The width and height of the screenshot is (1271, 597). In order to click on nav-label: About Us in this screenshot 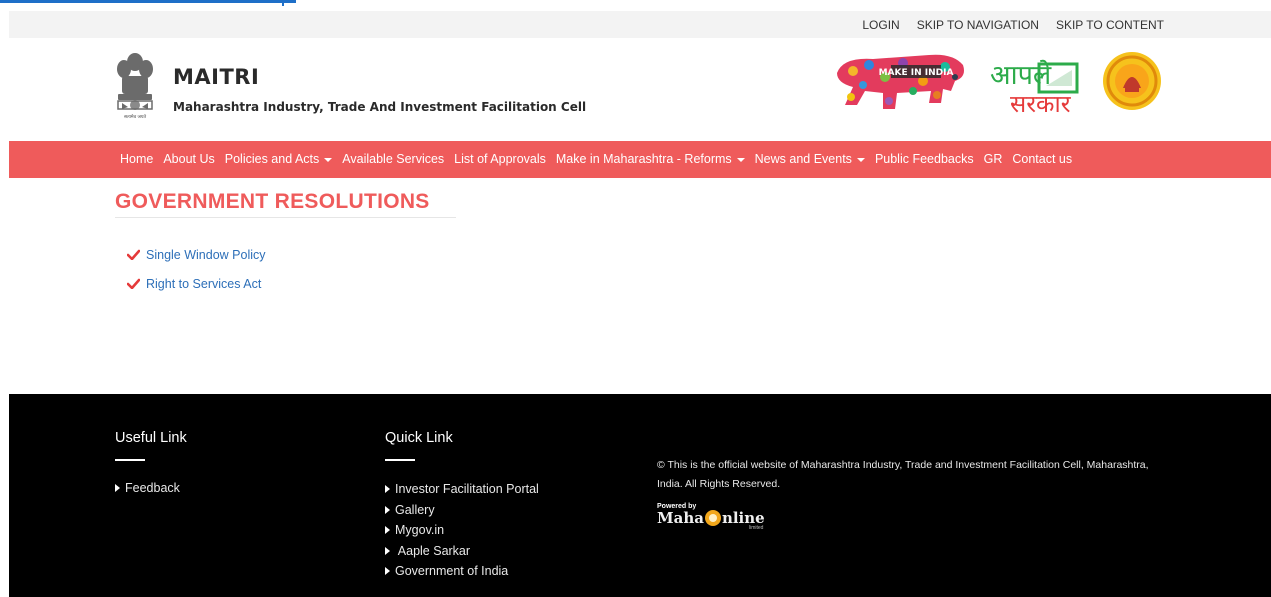, I will do `click(189, 159)`.